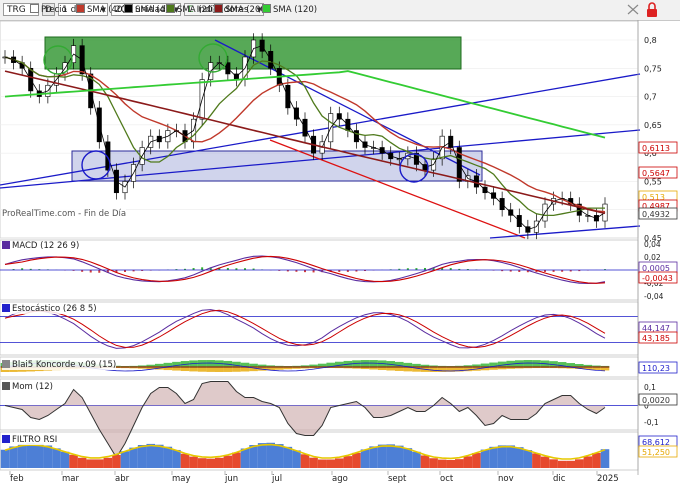 The height and width of the screenshot is (483, 680). Describe the element at coordinates (241, 10) in the screenshot. I see `legend-item-sma-200: SMA (200)` at that location.